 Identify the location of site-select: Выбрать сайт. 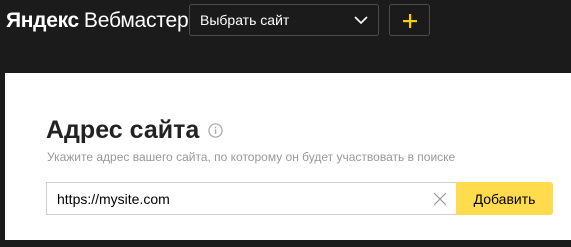
(284, 20).